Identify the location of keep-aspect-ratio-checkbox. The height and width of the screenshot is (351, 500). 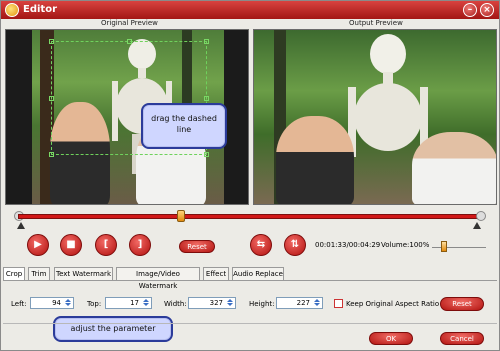
(338, 303).